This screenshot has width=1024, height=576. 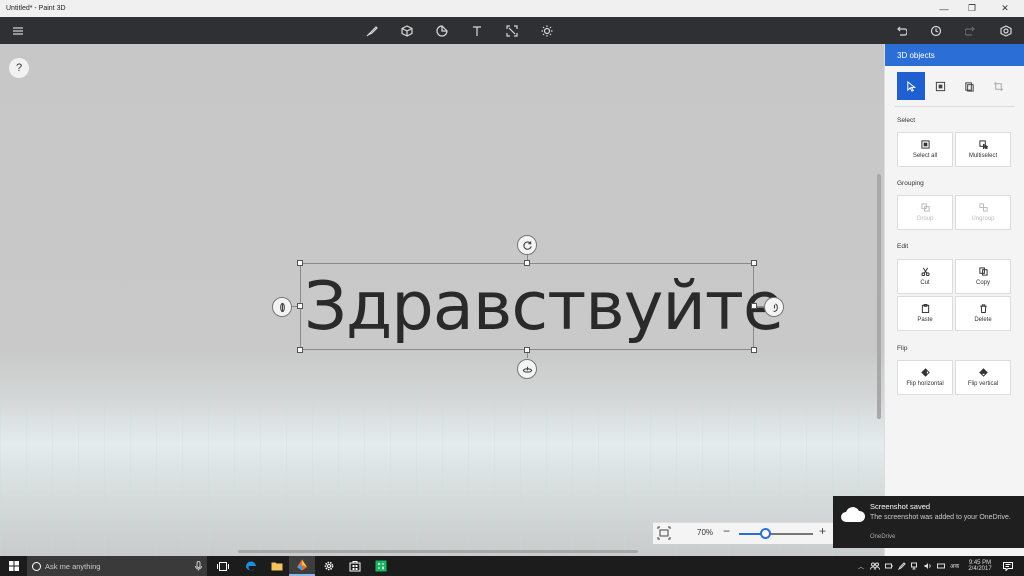 I want to click on clock-date: 2/4/2017, so click(x=980, y=569).